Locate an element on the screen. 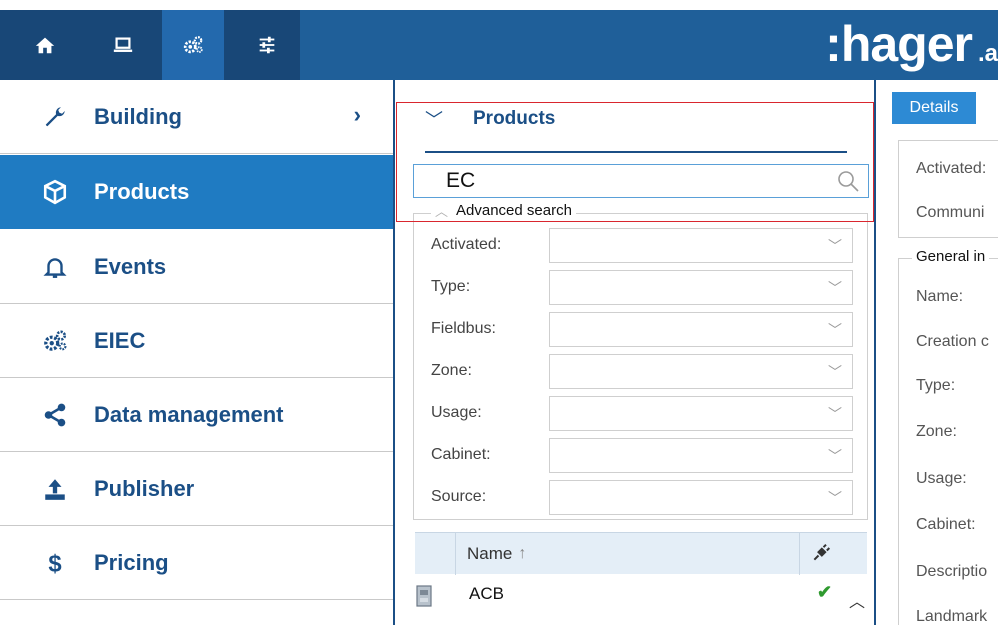 Image resolution: width=998 pixels, height=625 pixels. column-header-name: Name ↑ is located at coordinates (496, 554).